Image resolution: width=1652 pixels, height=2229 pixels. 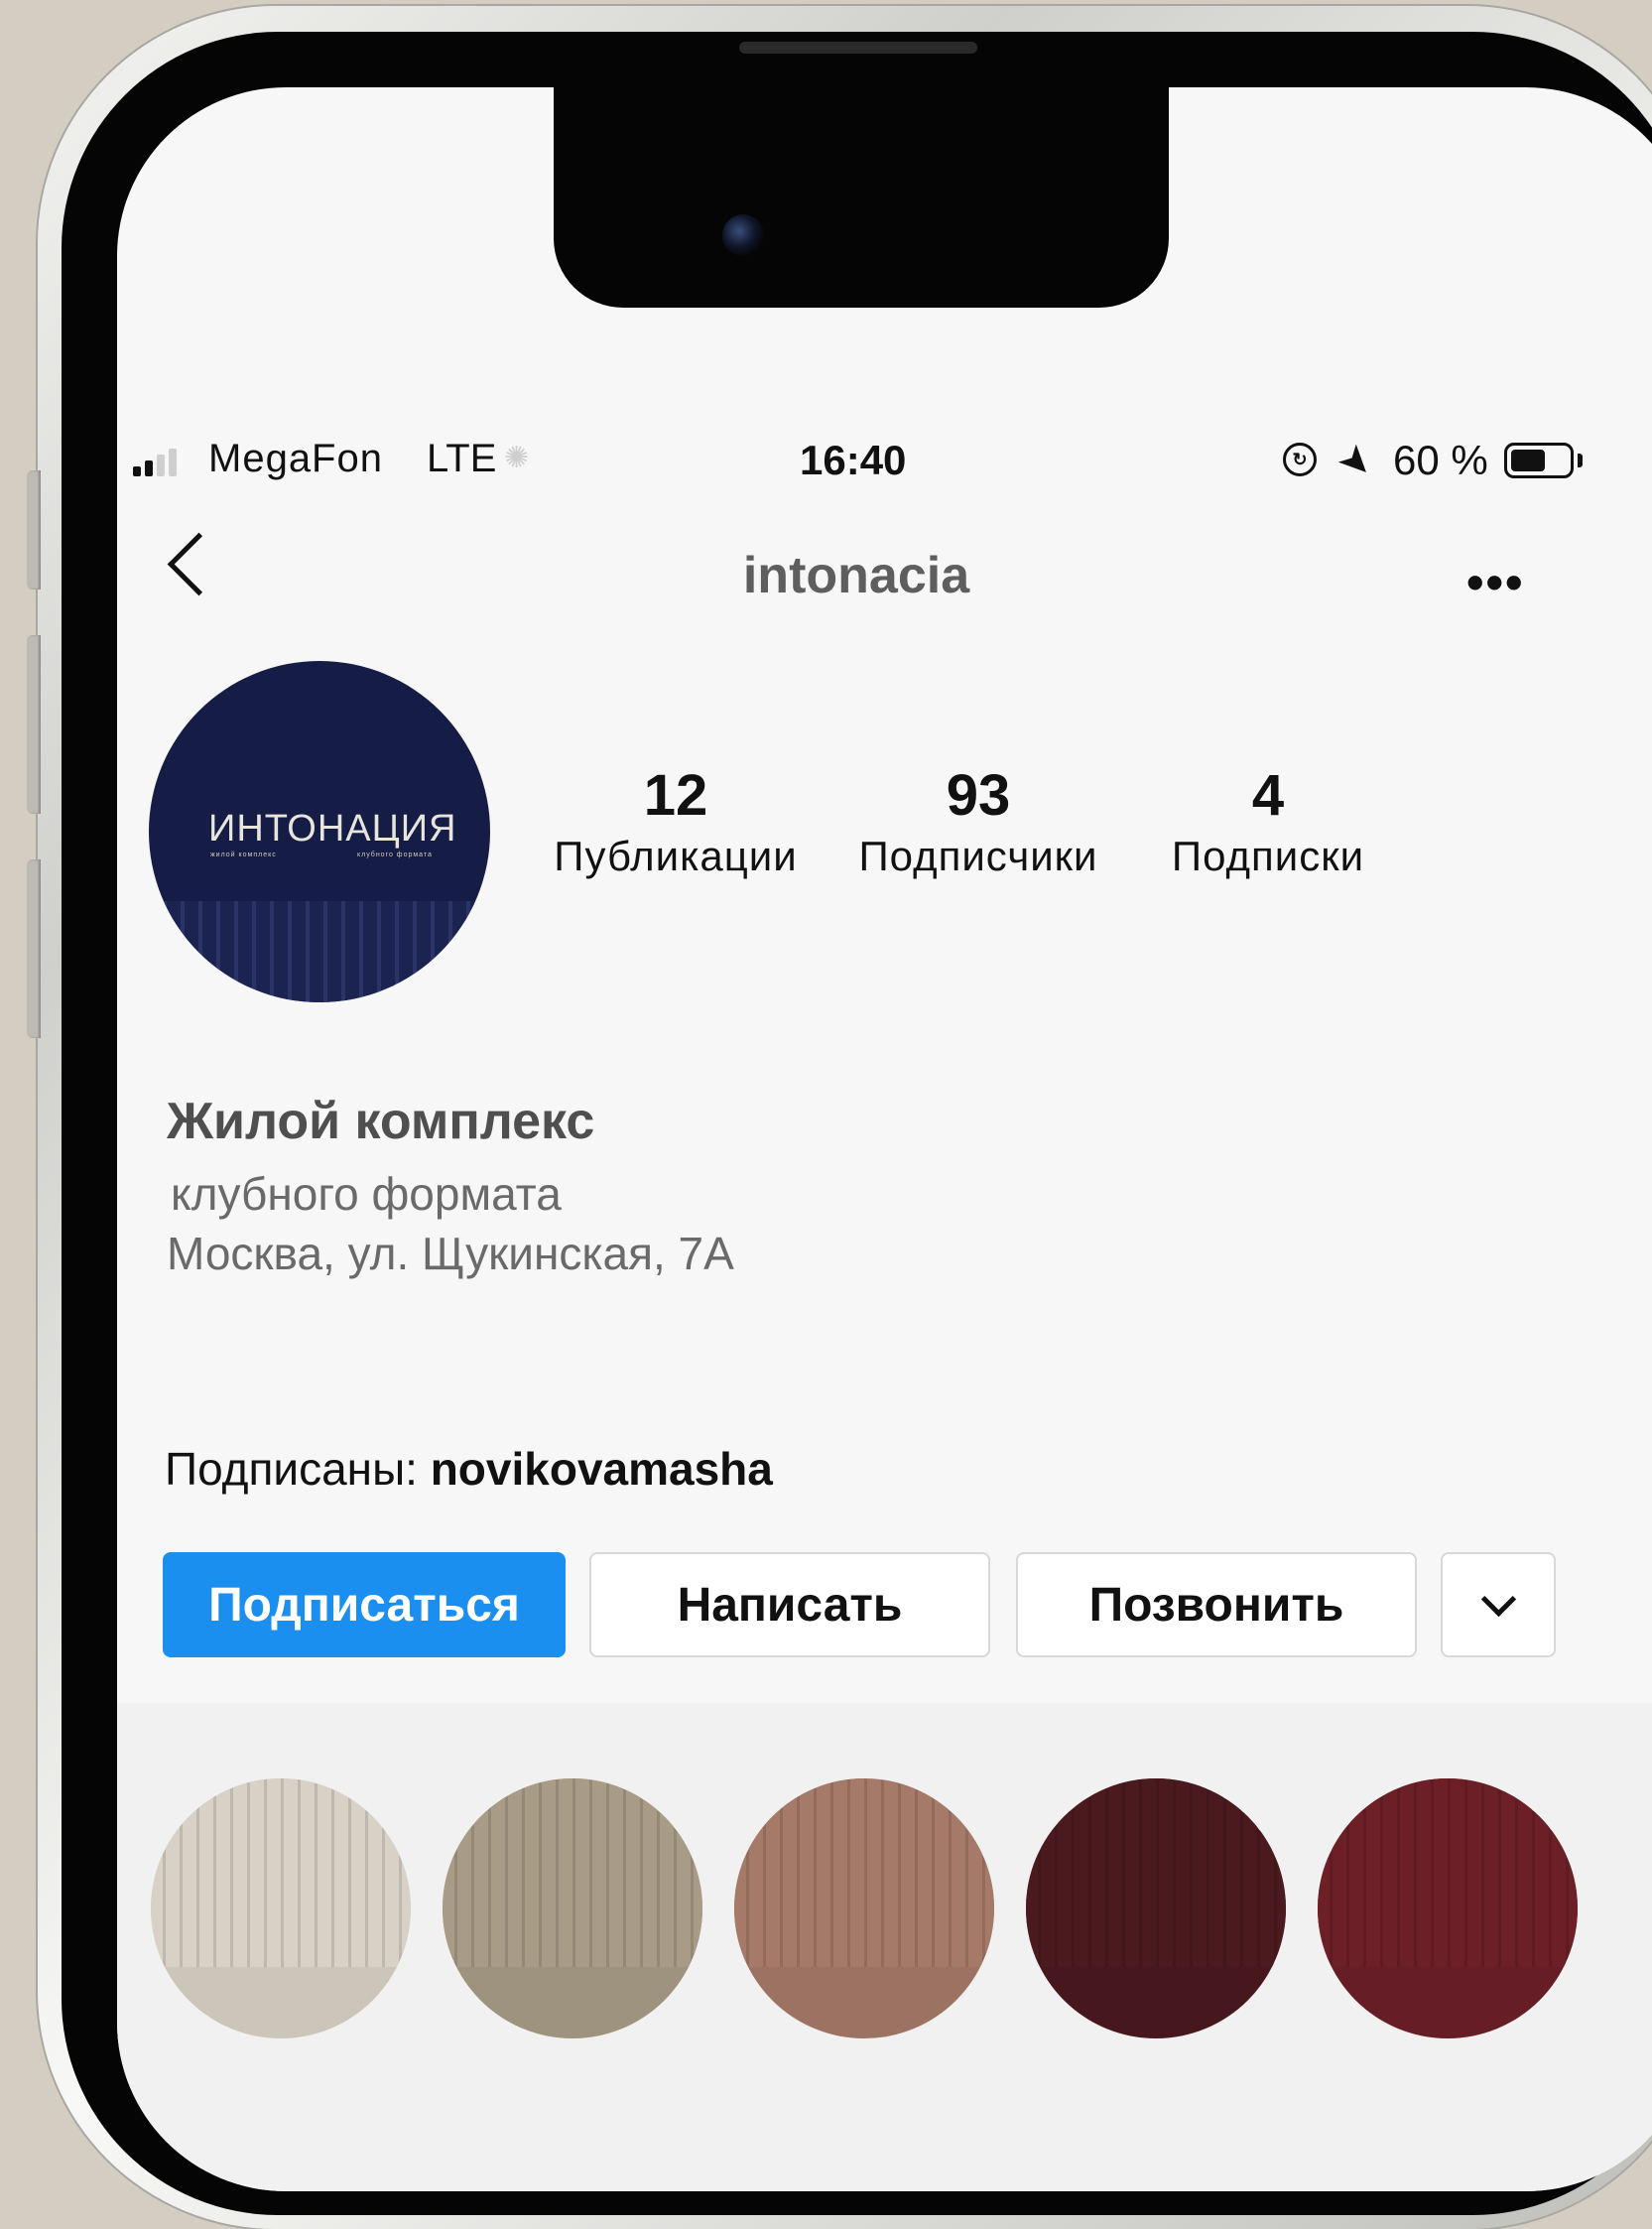 I want to click on signal-icon, so click(x=155, y=462).